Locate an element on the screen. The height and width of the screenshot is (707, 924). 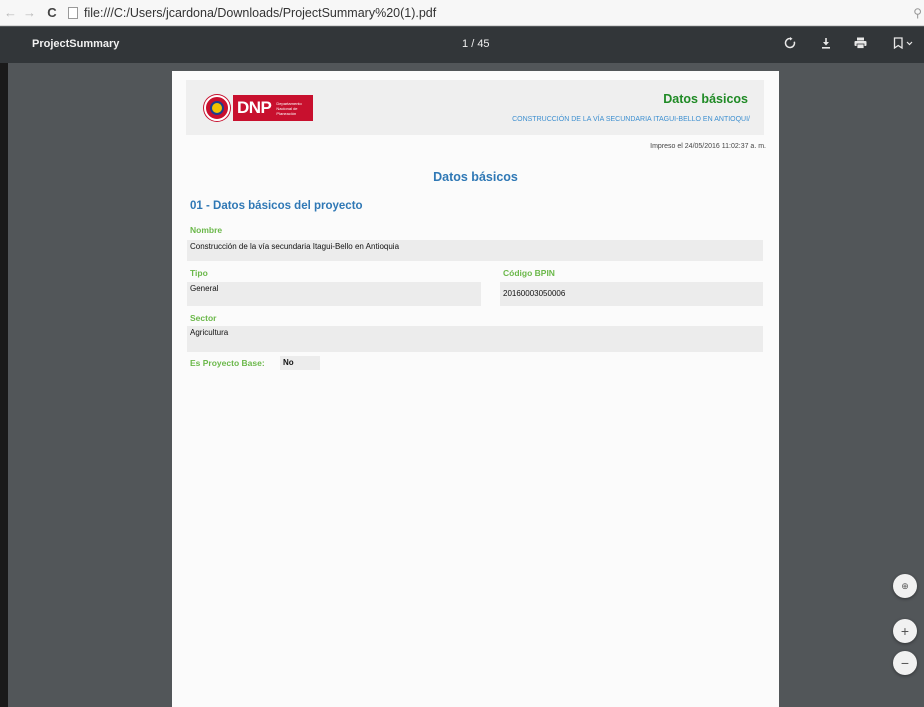
tipo-value: General is located at coordinates (334, 294).